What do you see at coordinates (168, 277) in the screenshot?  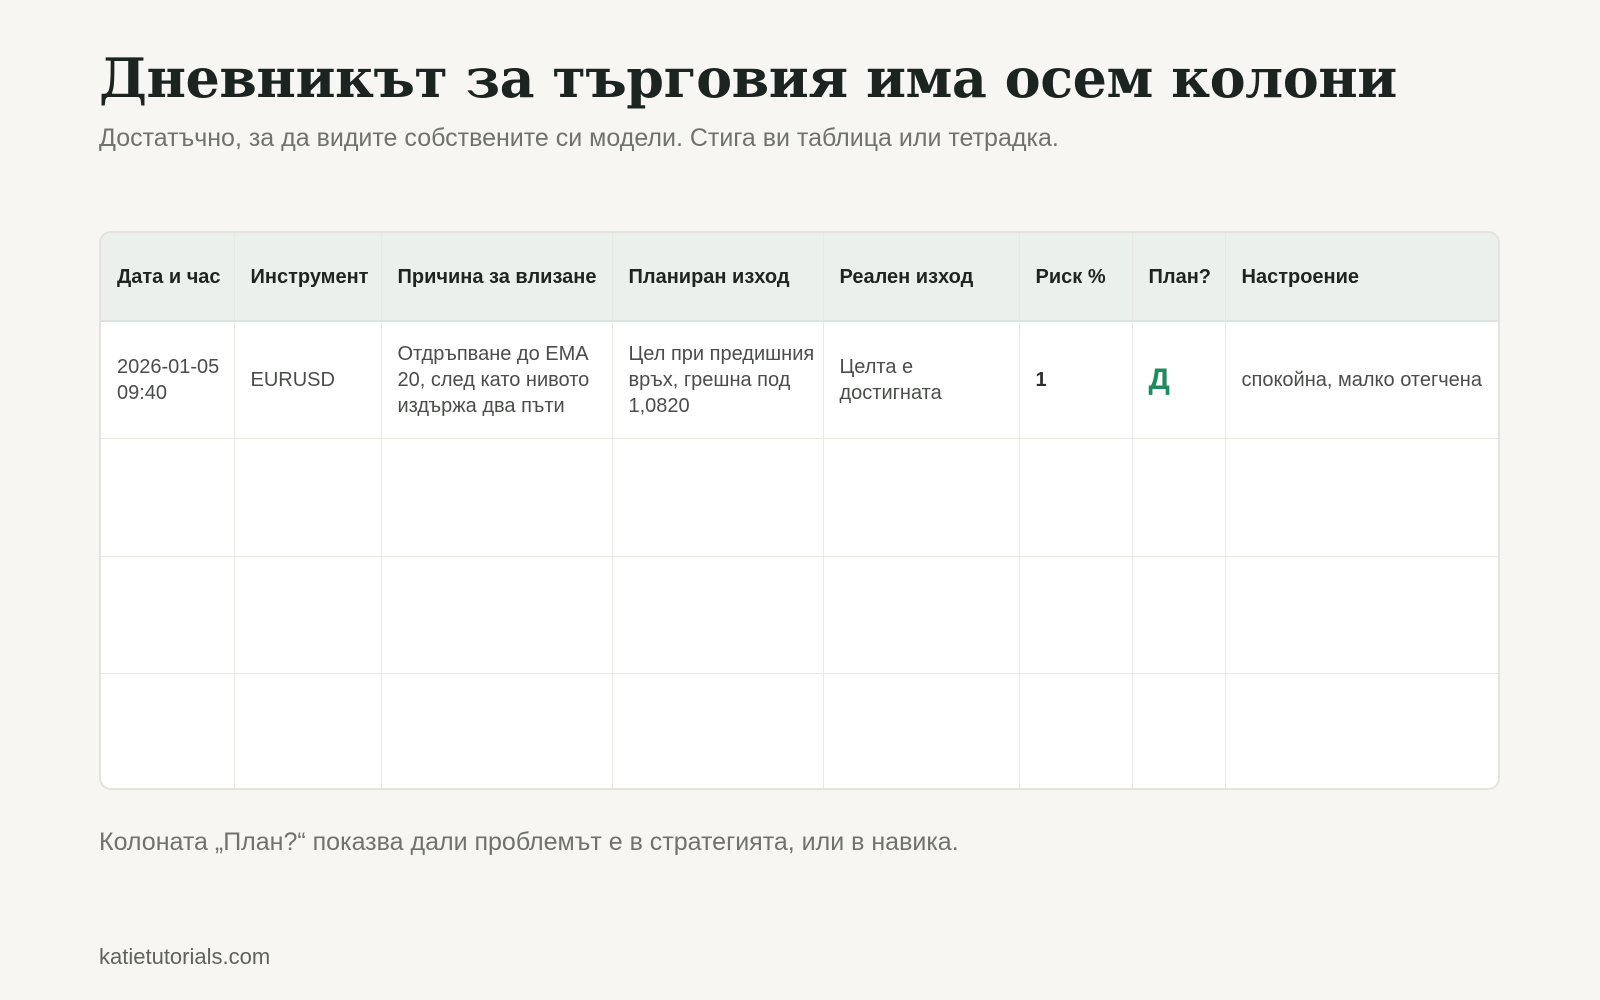 I see `column-header-datetime: Дата и час` at bounding box center [168, 277].